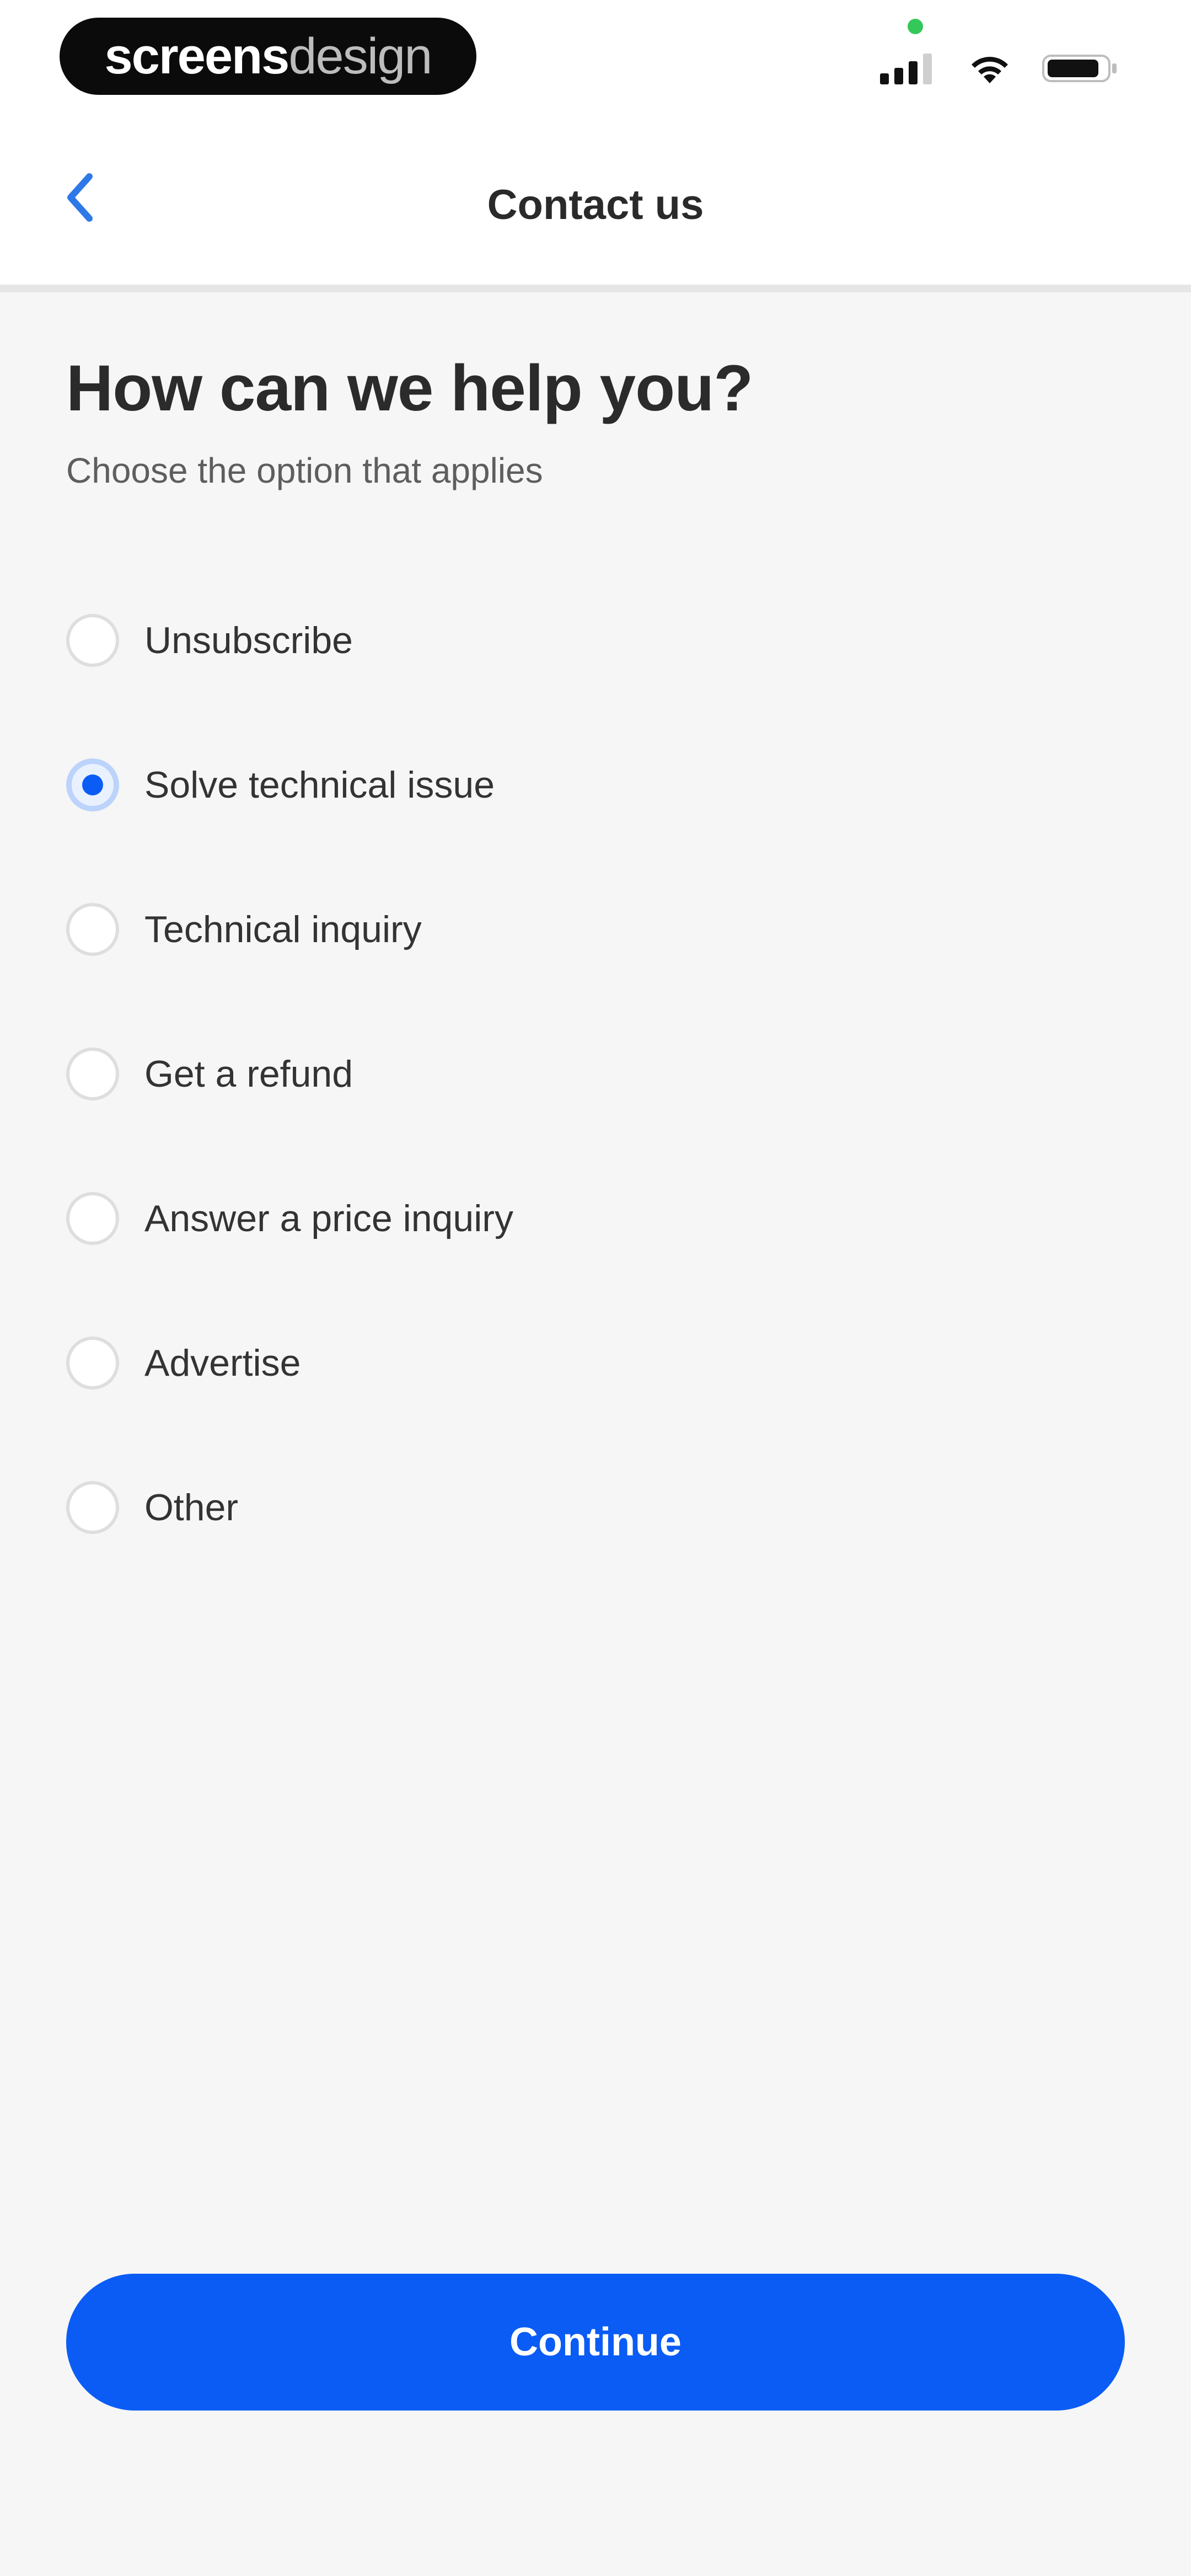  What do you see at coordinates (595, 58) in the screenshot?
I see `status-bar: screensdesign` at bounding box center [595, 58].